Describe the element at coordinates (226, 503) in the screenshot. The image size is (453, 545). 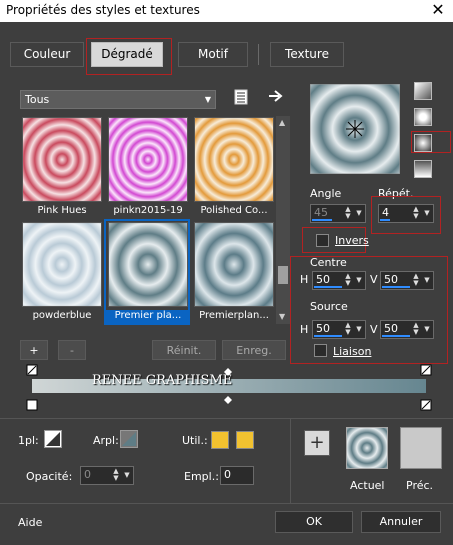
I see `footer-divider` at that location.